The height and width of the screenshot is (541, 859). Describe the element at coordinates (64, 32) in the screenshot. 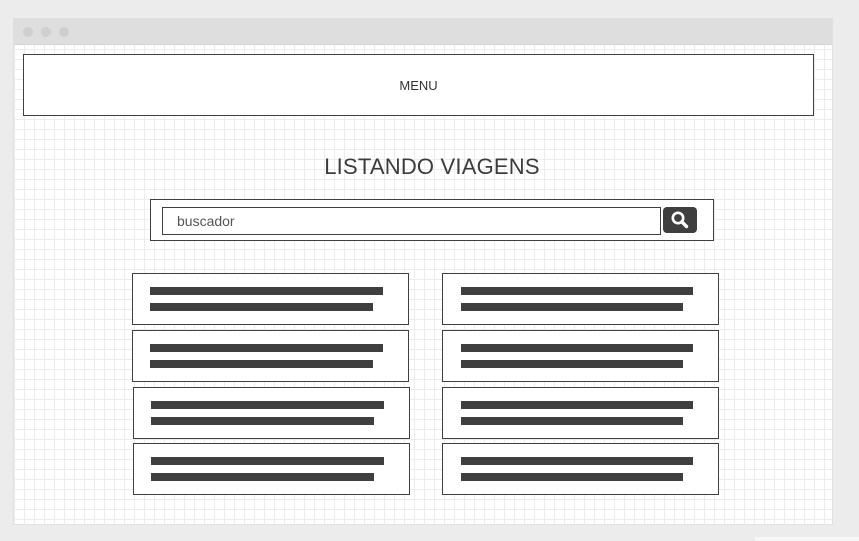

I see `window-maximize-dot` at that location.